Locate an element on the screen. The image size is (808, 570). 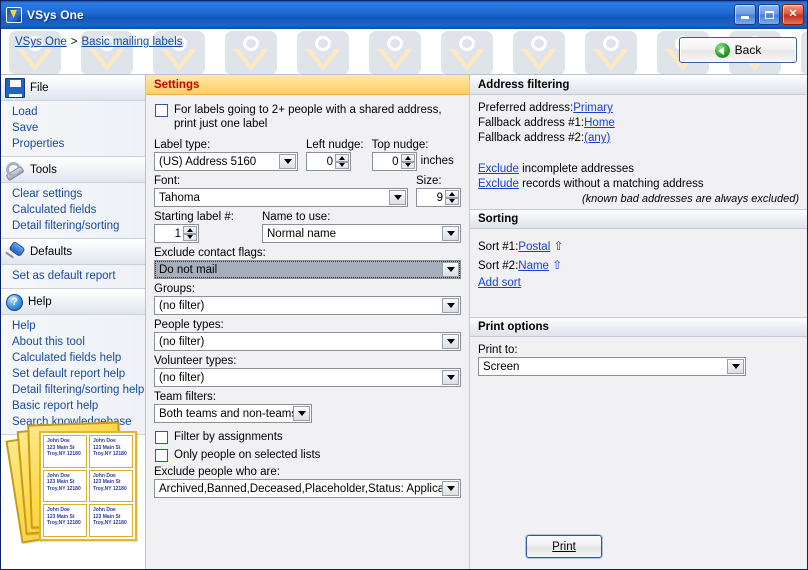
sort-2-link: Name is located at coordinates (533, 266).